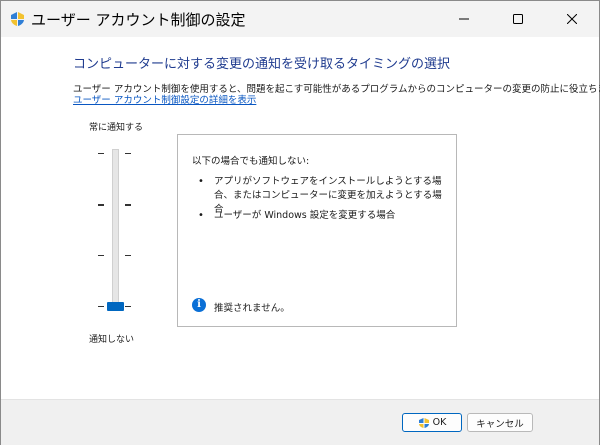 Image resolution: width=600 pixels, height=445 pixels. Describe the element at coordinates (138, 20) in the screenshot. I see `window-title: ユーザー アカウント制御の設定` at that location.